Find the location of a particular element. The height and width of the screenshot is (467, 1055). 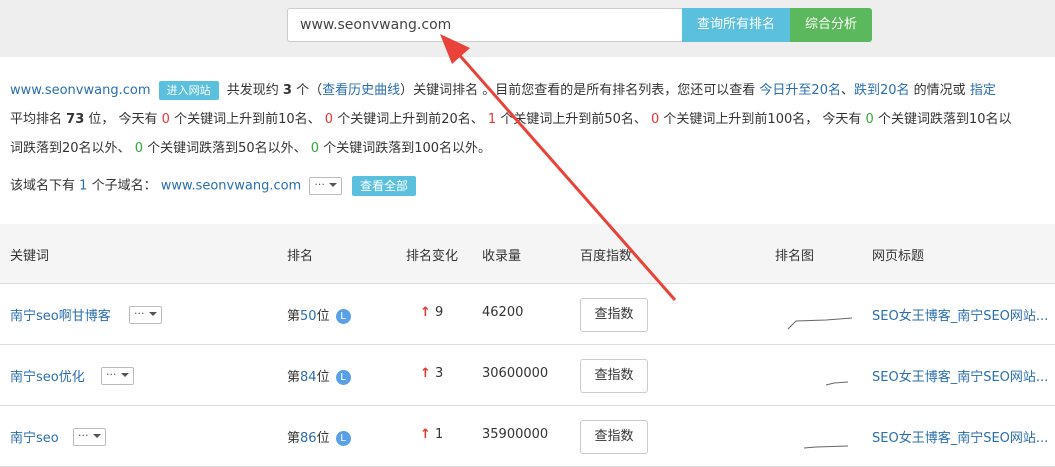

subdomain-link: www.seonvwang.com is located at coordinates (231, 186).